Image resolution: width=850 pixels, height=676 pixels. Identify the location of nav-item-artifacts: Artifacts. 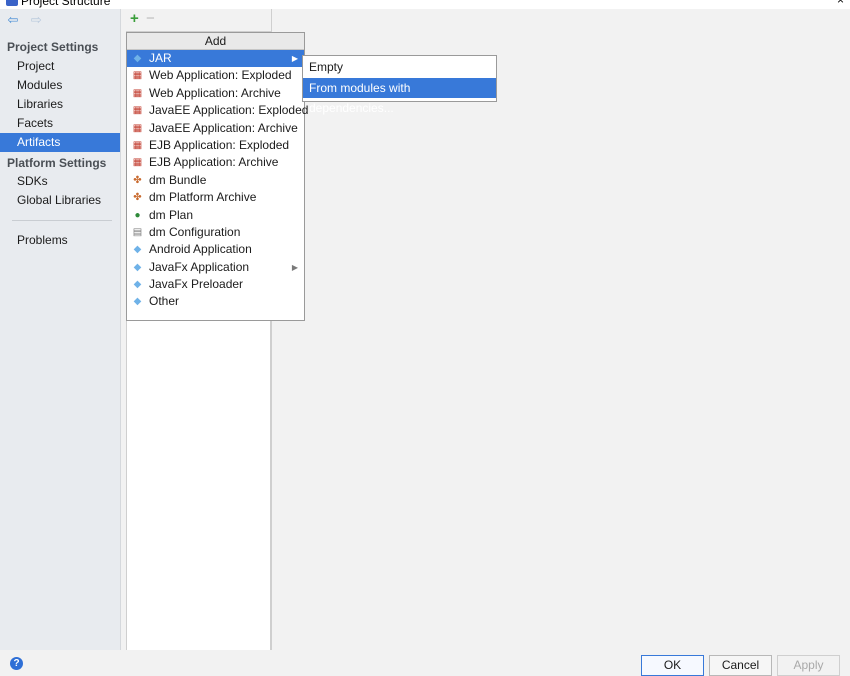
(60, 142).